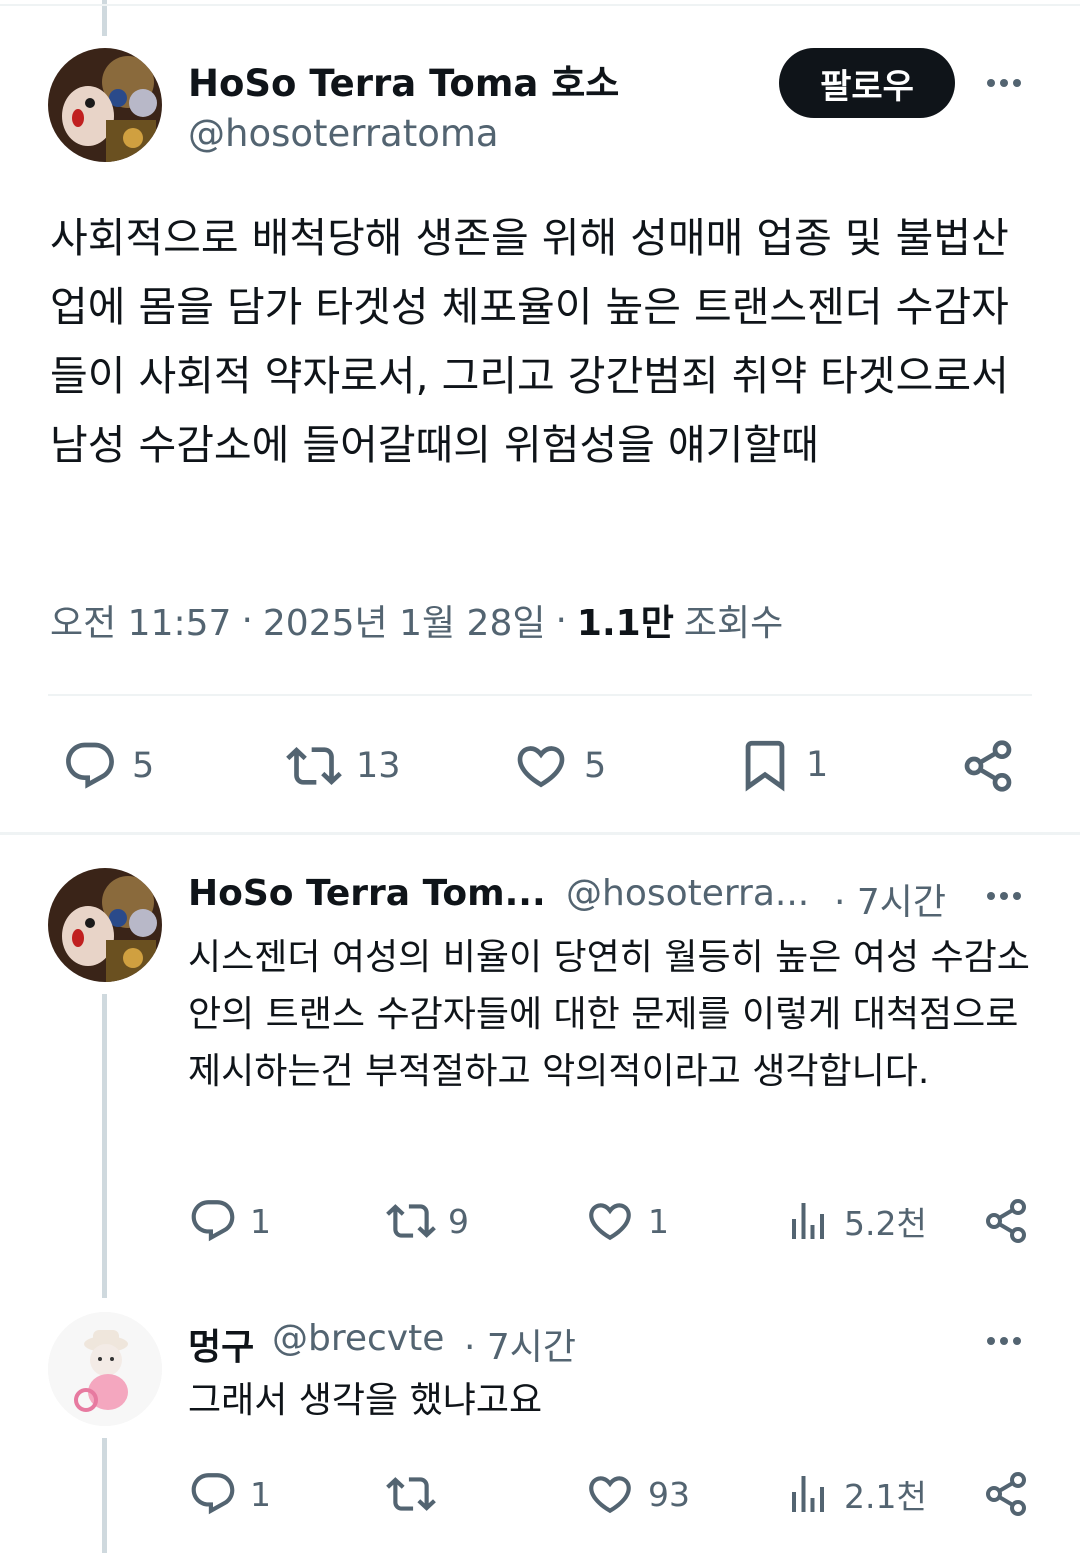 Image resolution: width=1080 pixels, height=1553 pixels. I want to click on reply2-text: 그래서 생각을 했냐고요, so click(365, 1400).